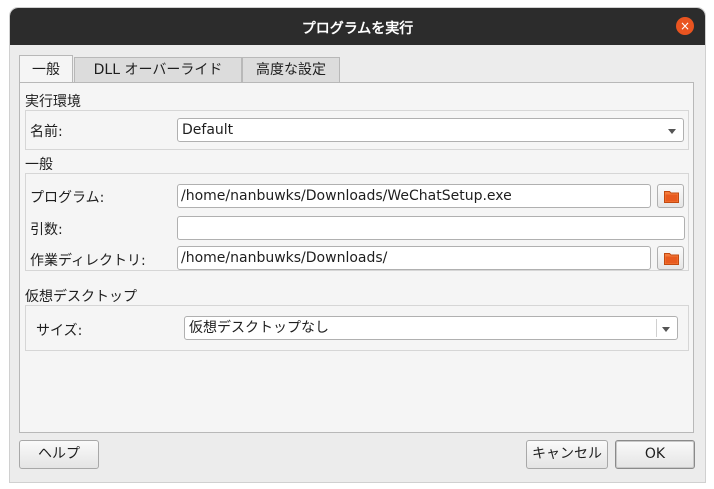 This screenshot has width=714, height=489. Describe the element at coordinates (656, 328) in the screenshot. I see `select-separator` at that location.